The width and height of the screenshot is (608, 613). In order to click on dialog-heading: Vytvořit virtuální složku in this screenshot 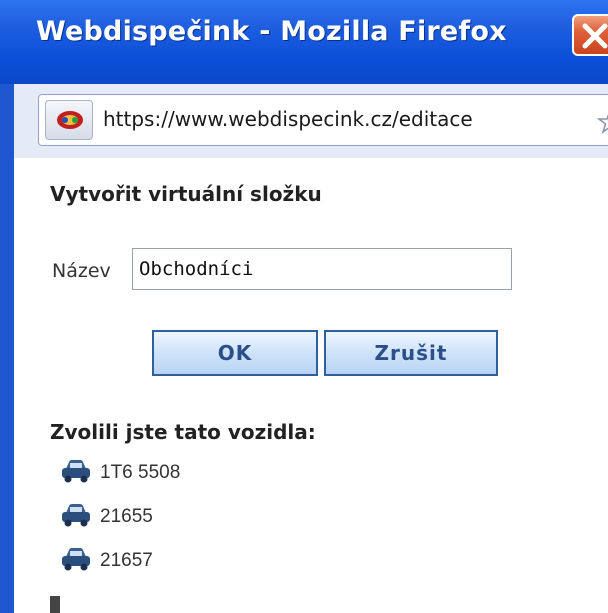, I will do `click(186, 194)`.